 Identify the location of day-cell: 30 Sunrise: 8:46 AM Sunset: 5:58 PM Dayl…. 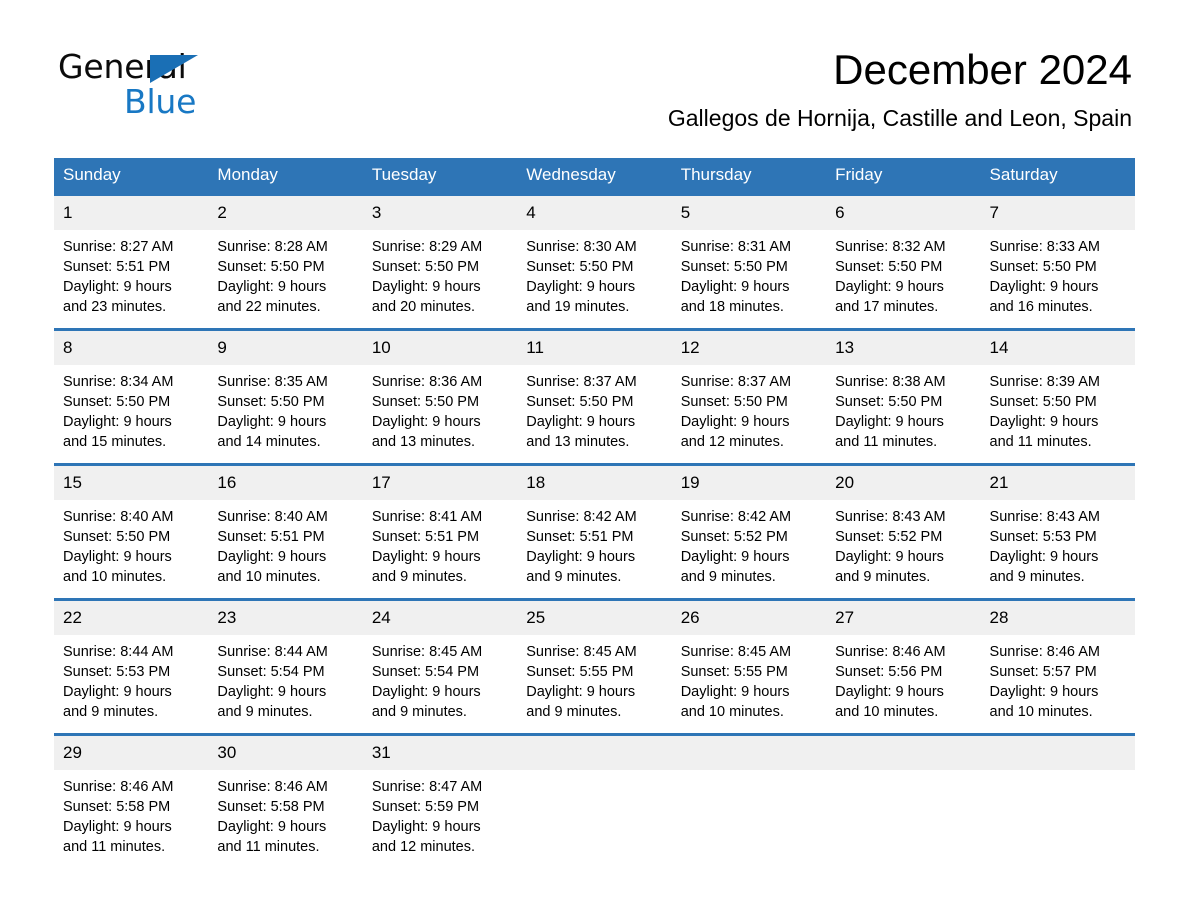
(285, 801).